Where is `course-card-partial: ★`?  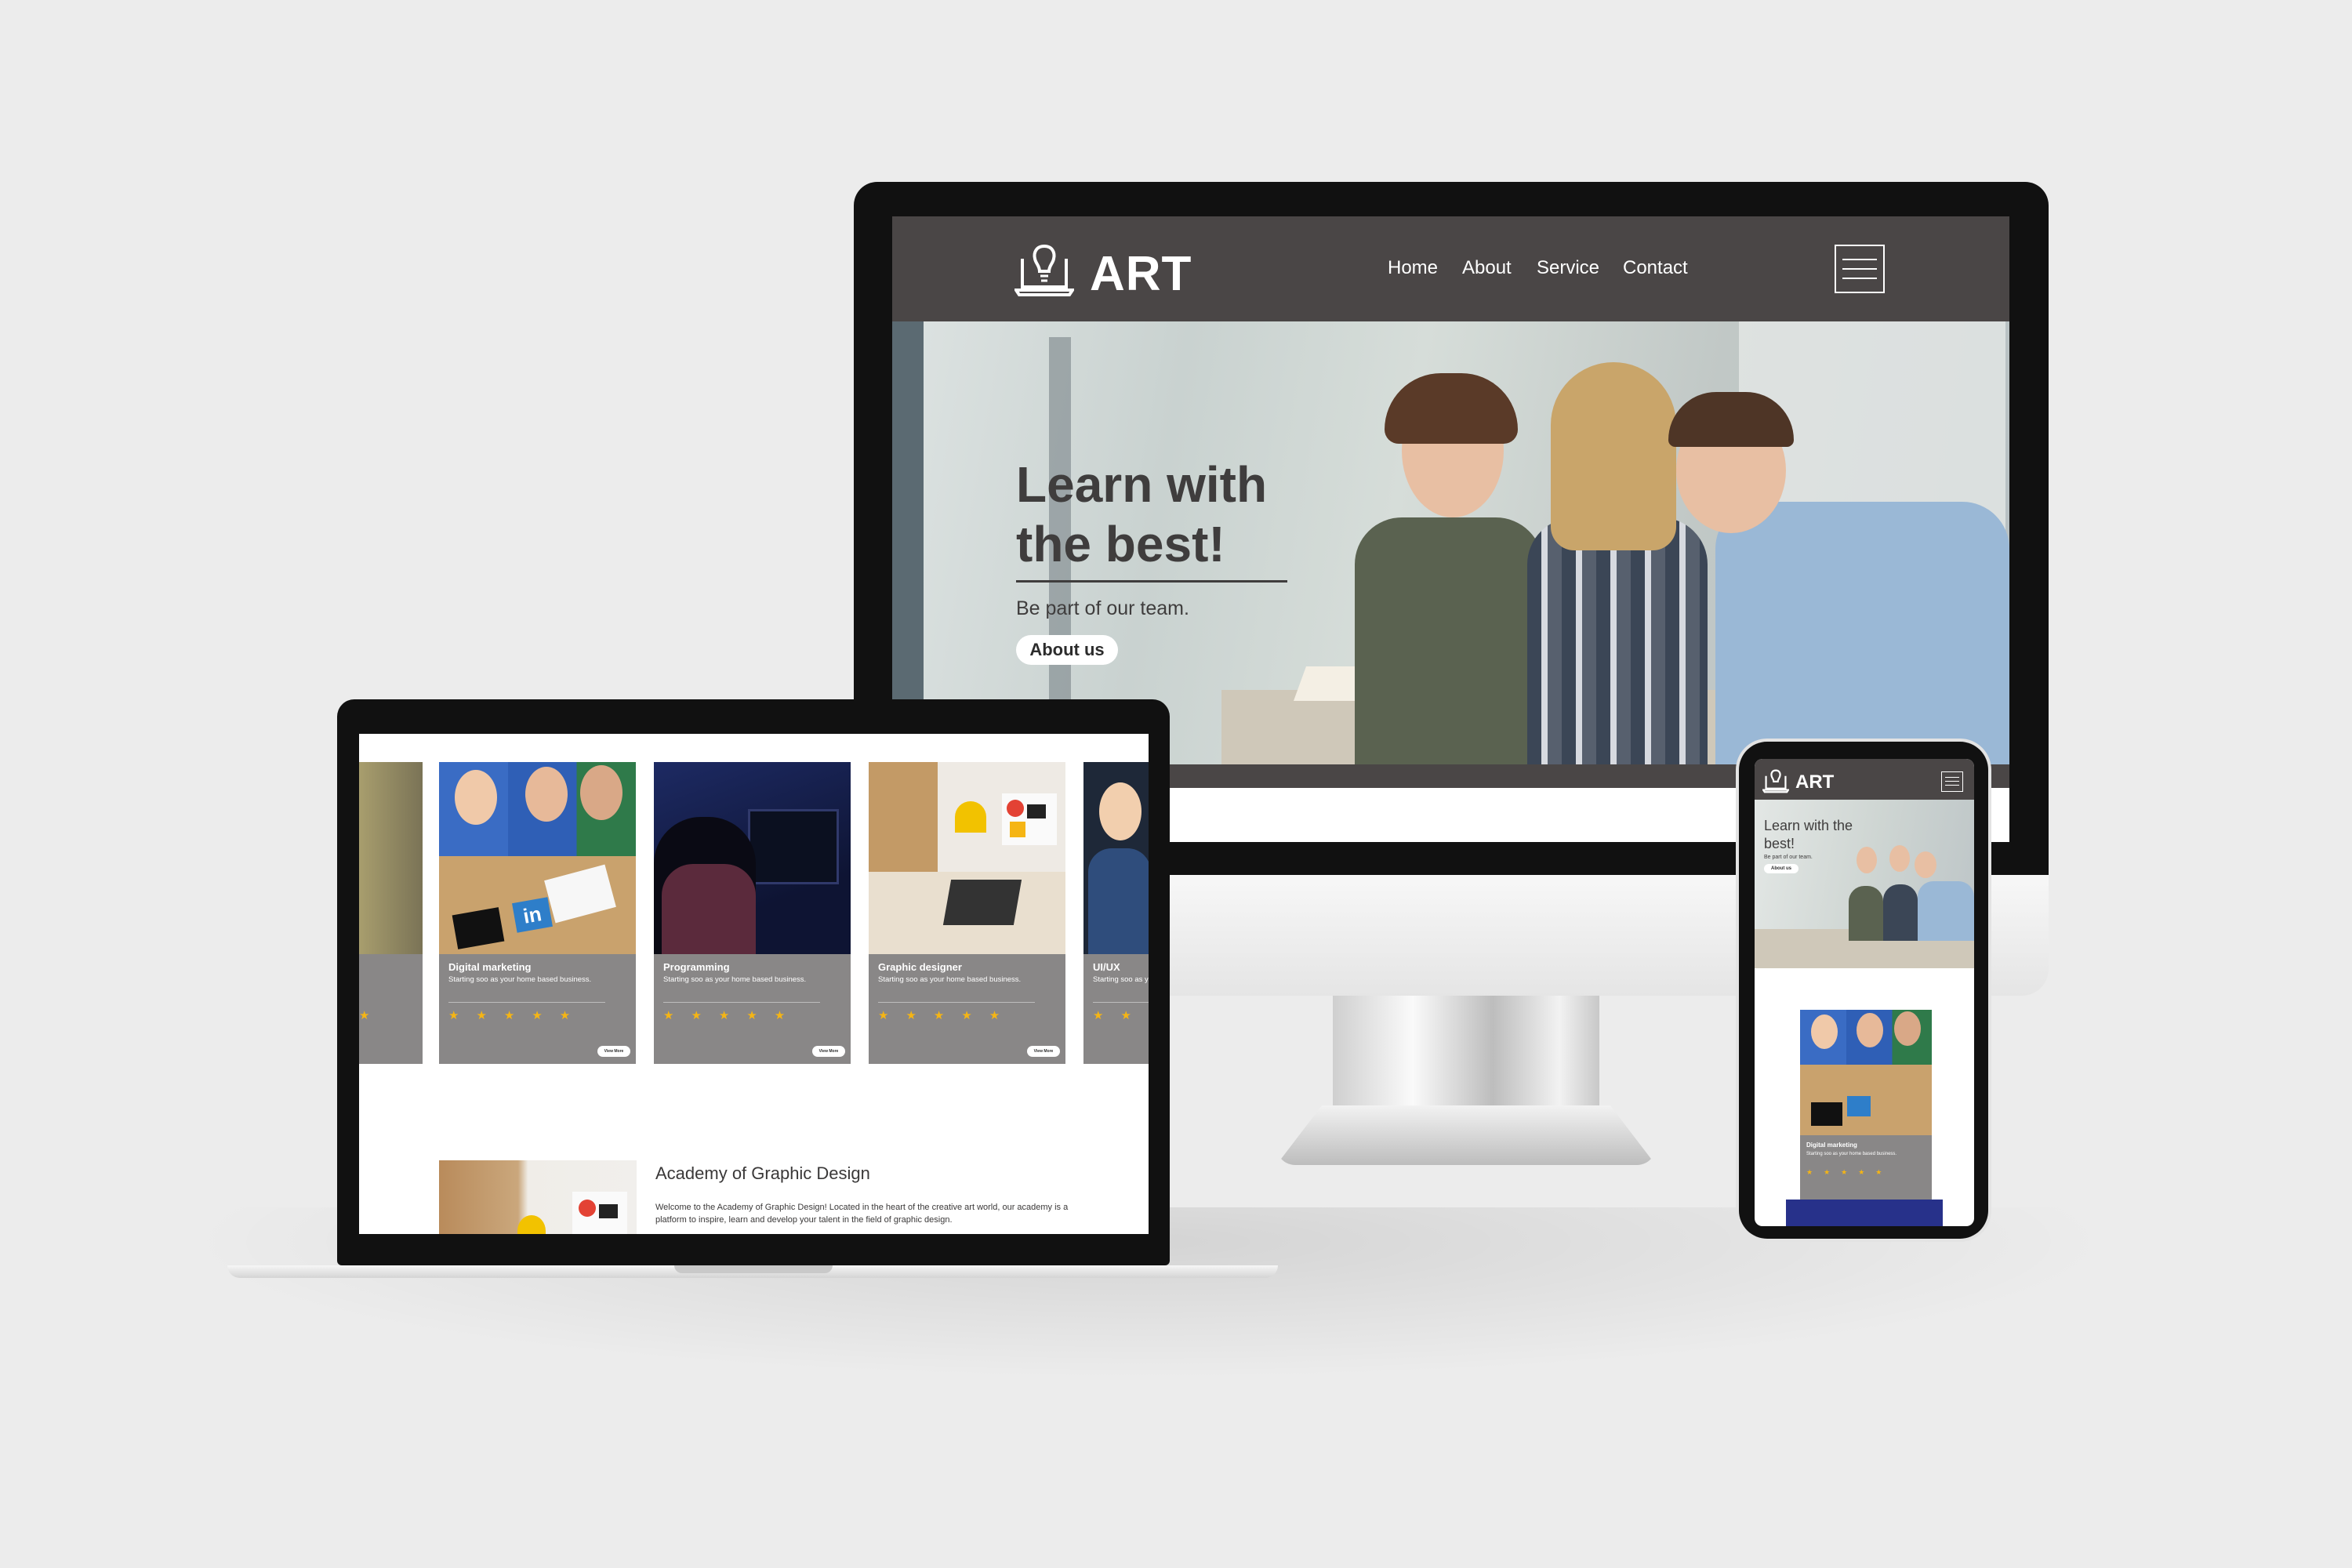
course-card-partial: ★ is located at coordinates (391, 913).